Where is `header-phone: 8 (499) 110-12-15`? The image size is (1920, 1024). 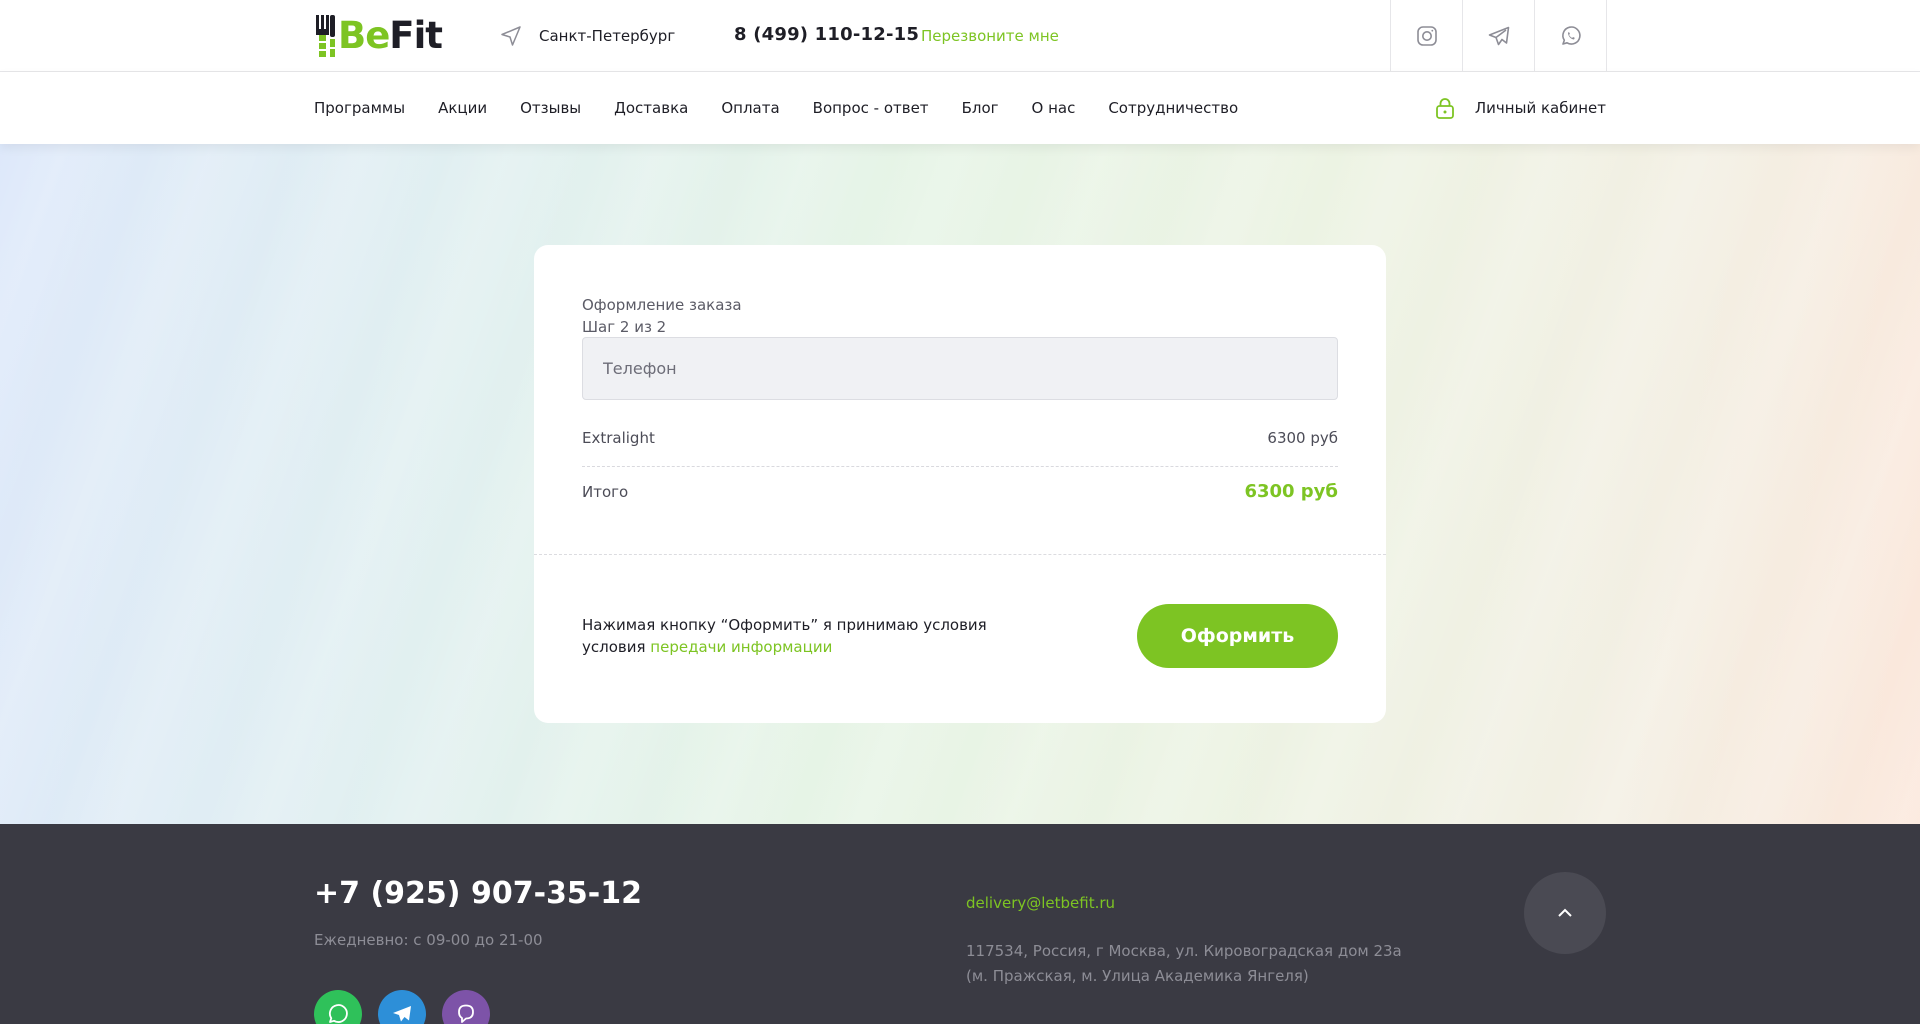
header-phone: 8 (499) 110-12-15 is located at coordinates (826, 34).